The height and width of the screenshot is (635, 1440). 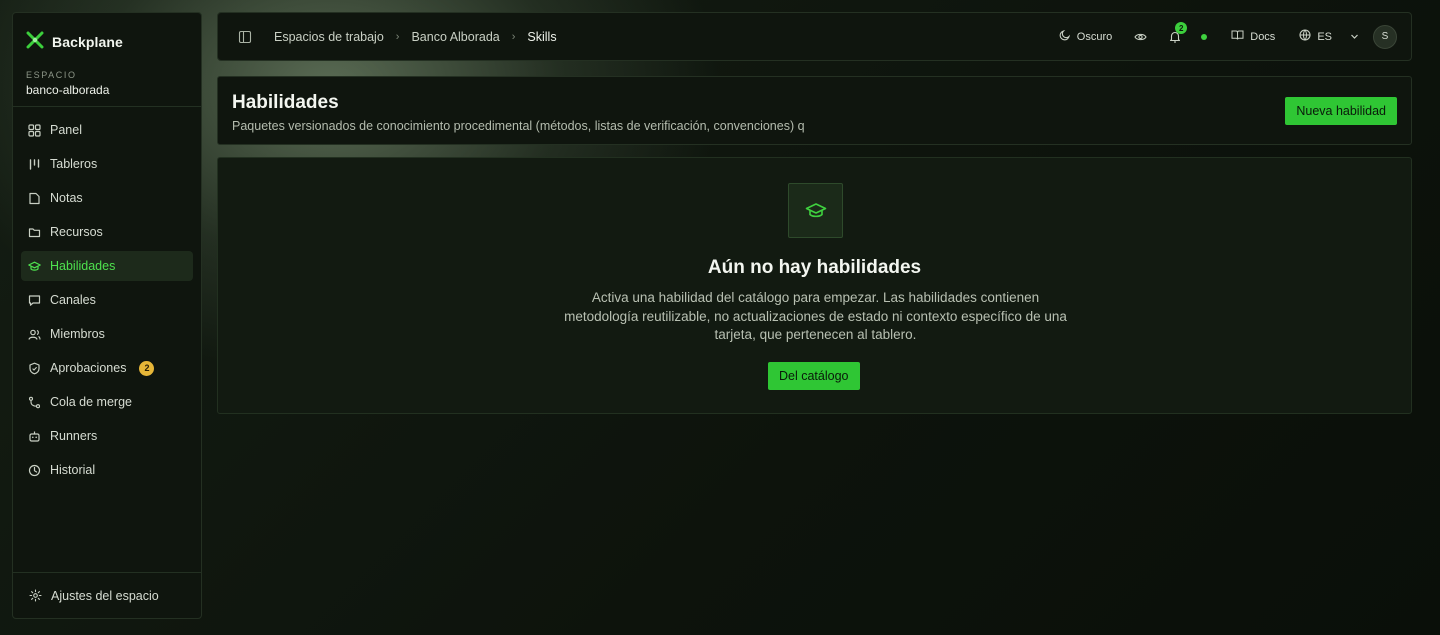 I want to click on docs-label: Docs, so click(x=1263, y=36).